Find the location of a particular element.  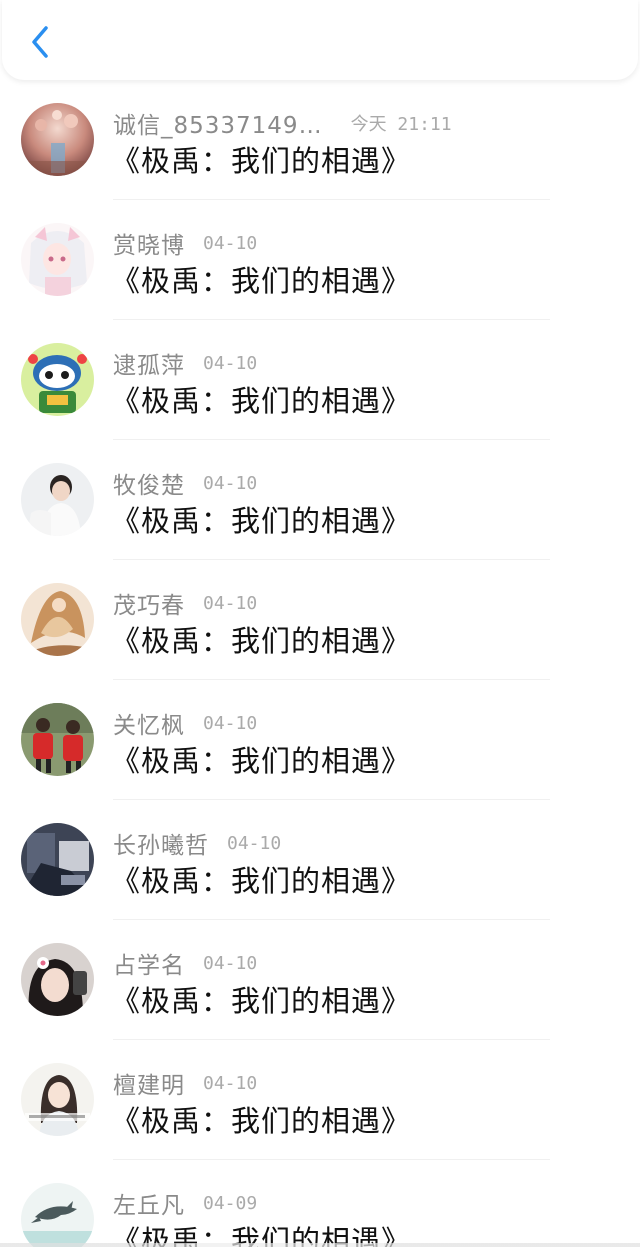

chevron-left-icon is located at coordinates (40, 44).